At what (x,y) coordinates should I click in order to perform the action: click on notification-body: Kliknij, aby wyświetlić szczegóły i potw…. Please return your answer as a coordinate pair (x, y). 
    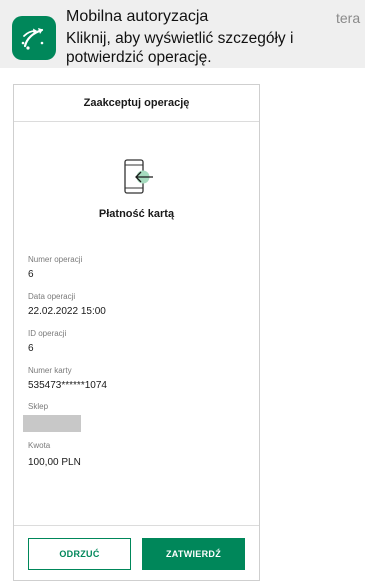
    Looking at the image, I should click on (180, 48).